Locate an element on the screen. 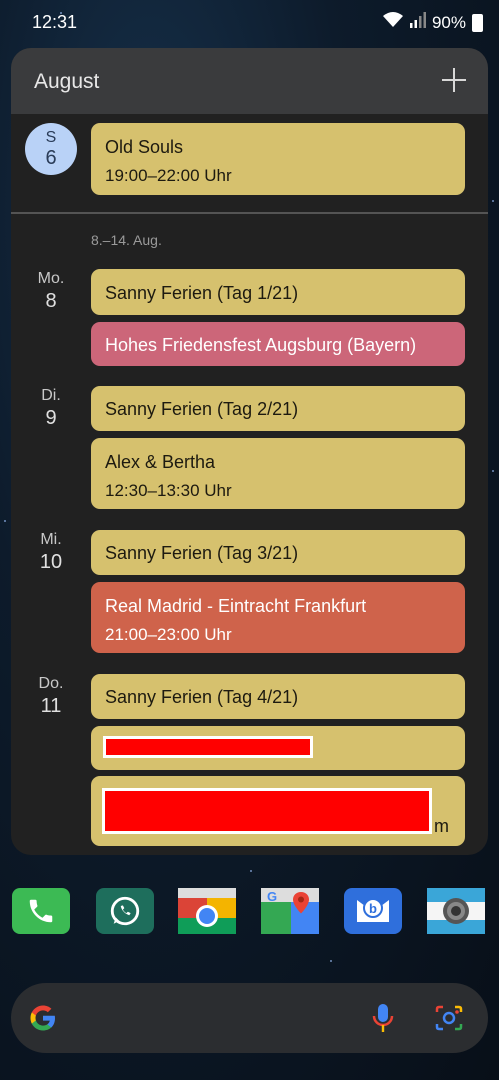  event-title: Sanny Ferien (Tag 1/21) is located at coordinates (202, 293).